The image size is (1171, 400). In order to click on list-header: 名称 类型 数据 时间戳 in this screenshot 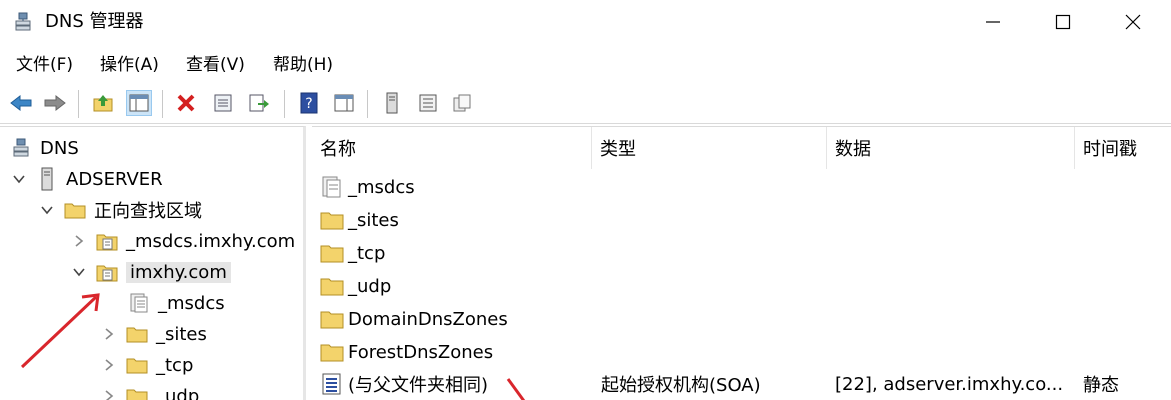, I will do `click(741, 148)`.